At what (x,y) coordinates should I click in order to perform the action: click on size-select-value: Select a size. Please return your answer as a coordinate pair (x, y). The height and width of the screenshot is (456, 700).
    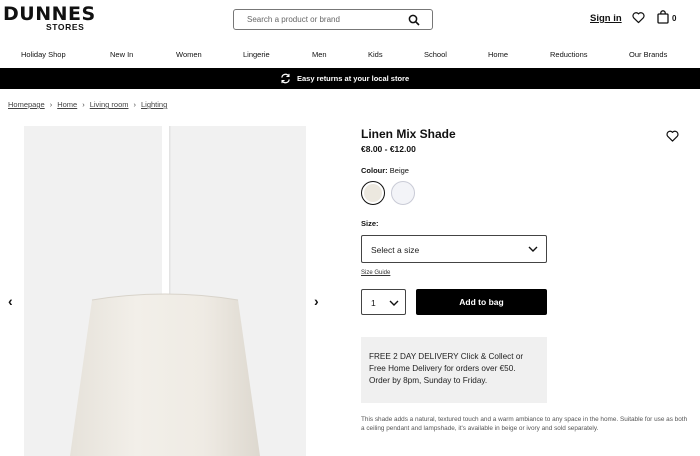
    Looking at the image, I should click on (395, 250).